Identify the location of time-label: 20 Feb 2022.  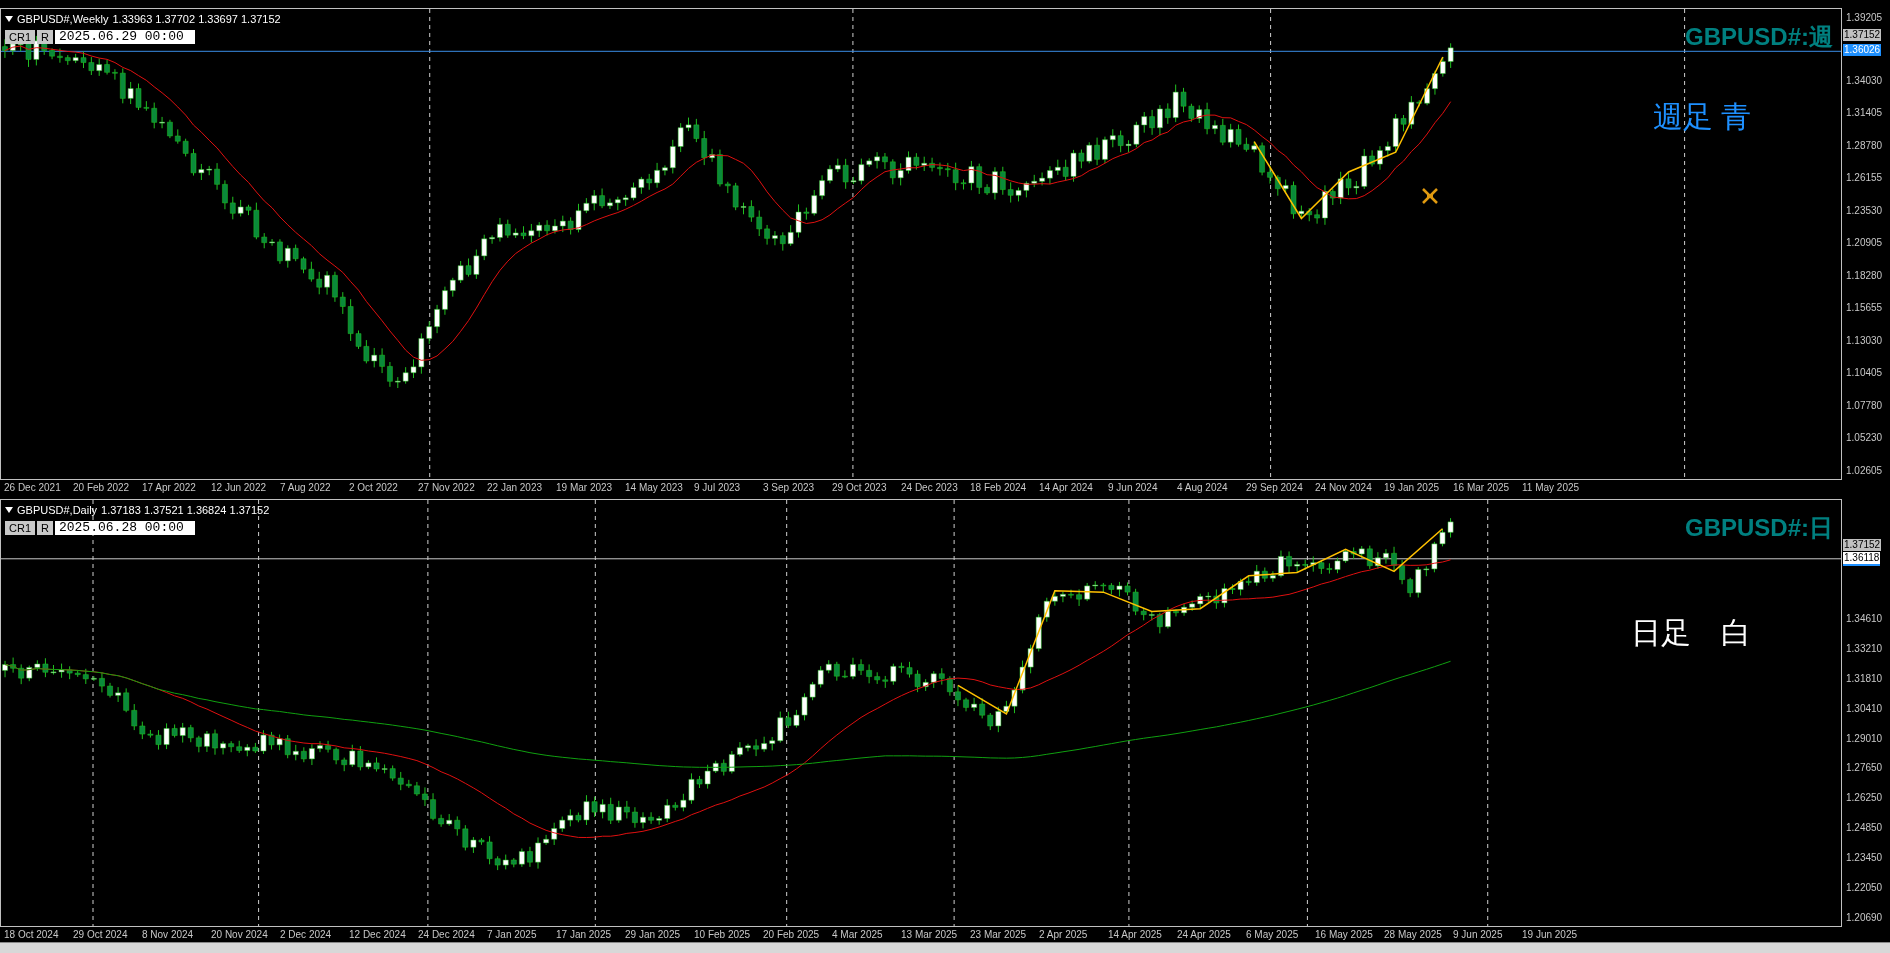
(102, 488).